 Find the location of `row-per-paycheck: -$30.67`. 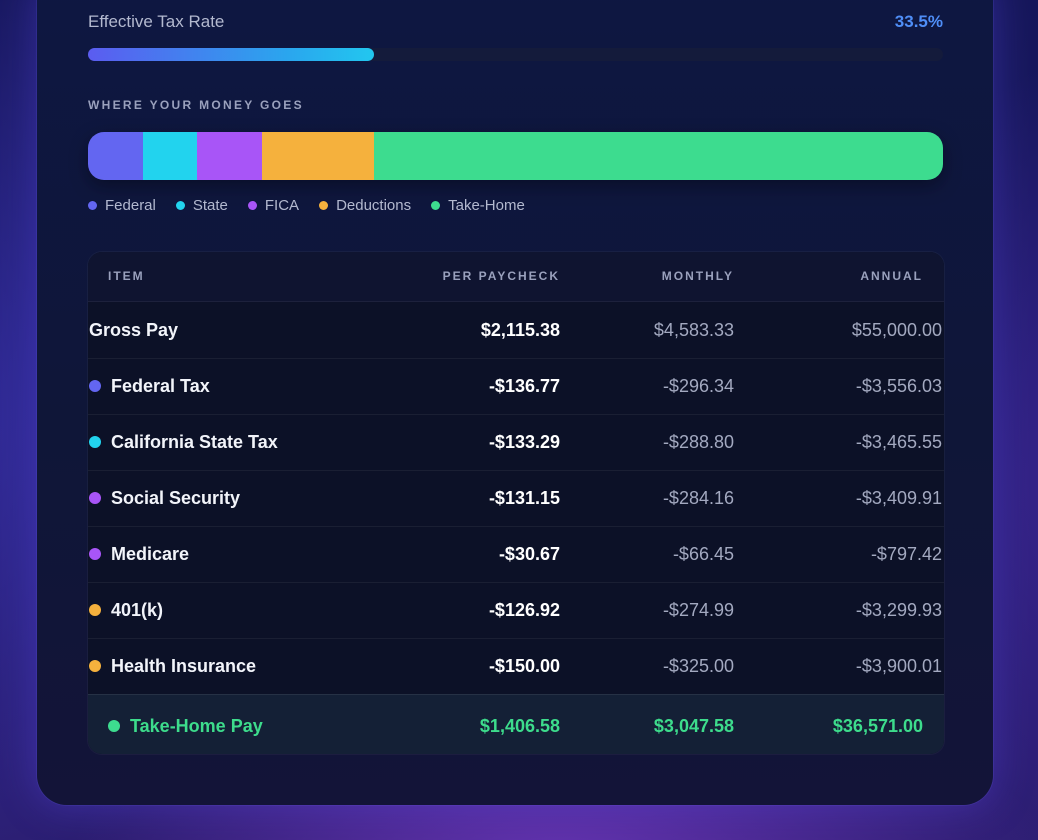

row-per-paycheck: -$30.67 is located at coordinates (529, 554).